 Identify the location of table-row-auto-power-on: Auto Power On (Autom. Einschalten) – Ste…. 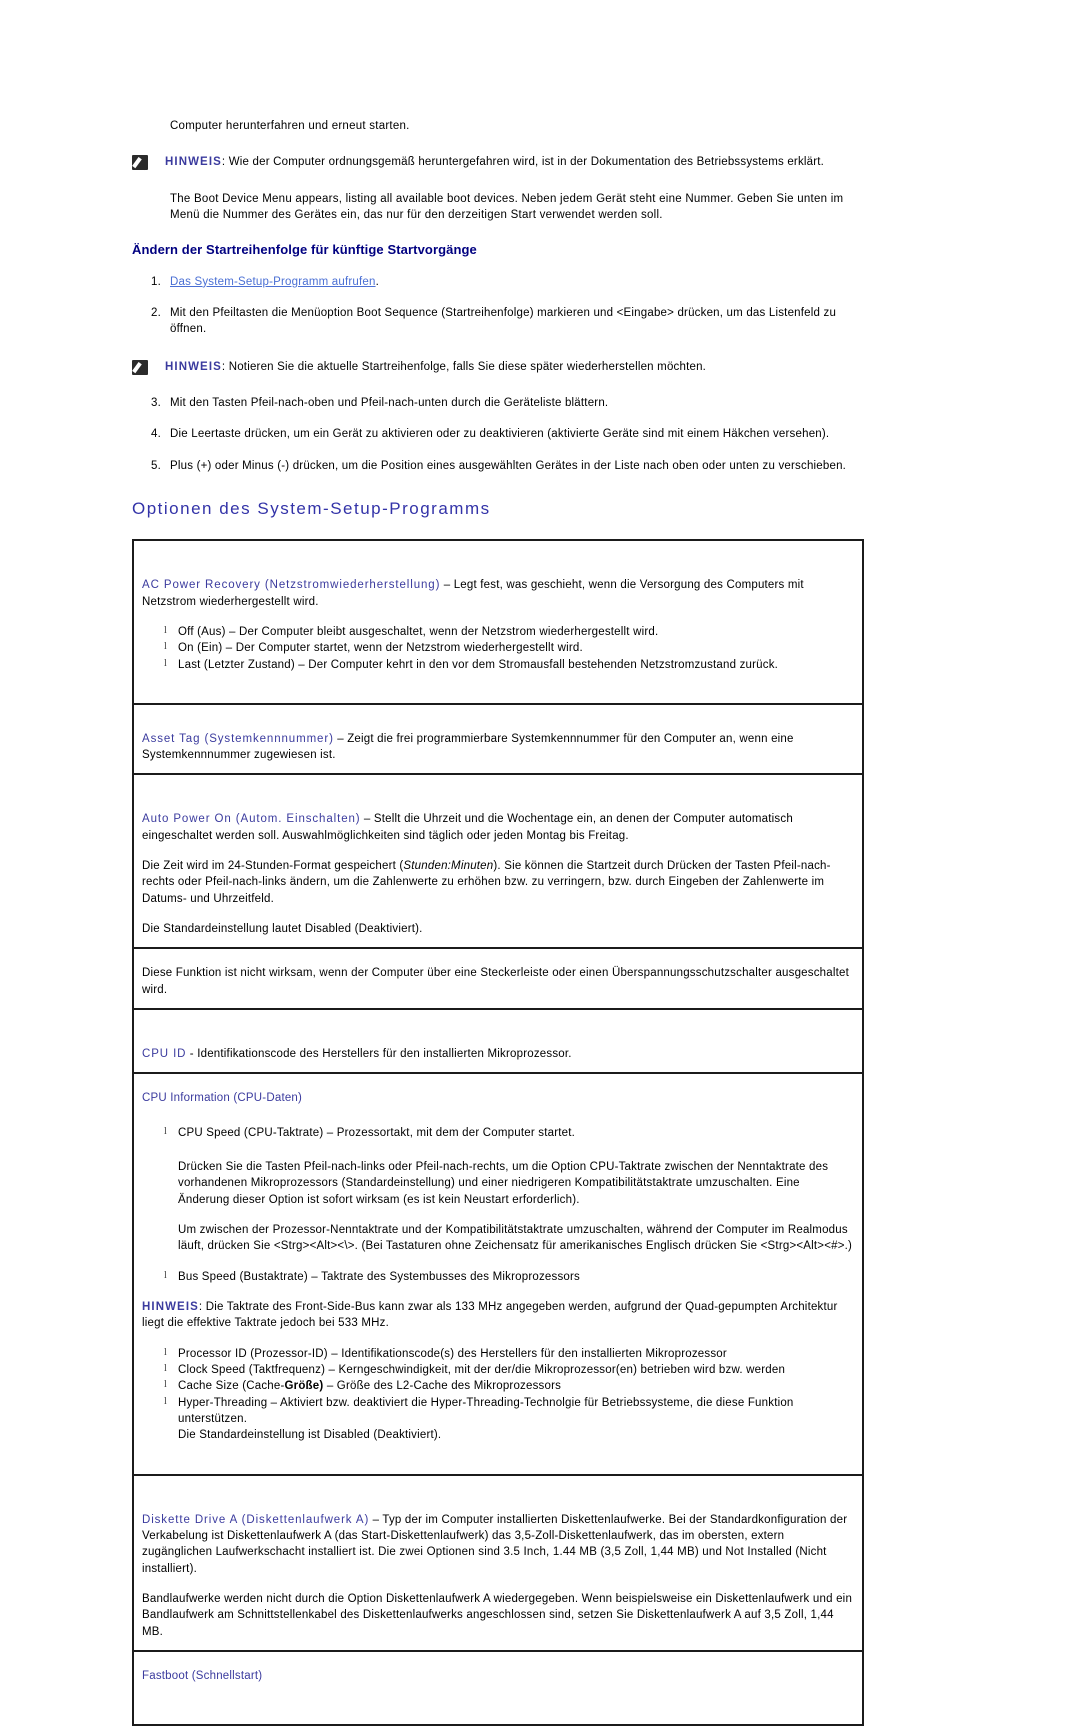
(498, 861).